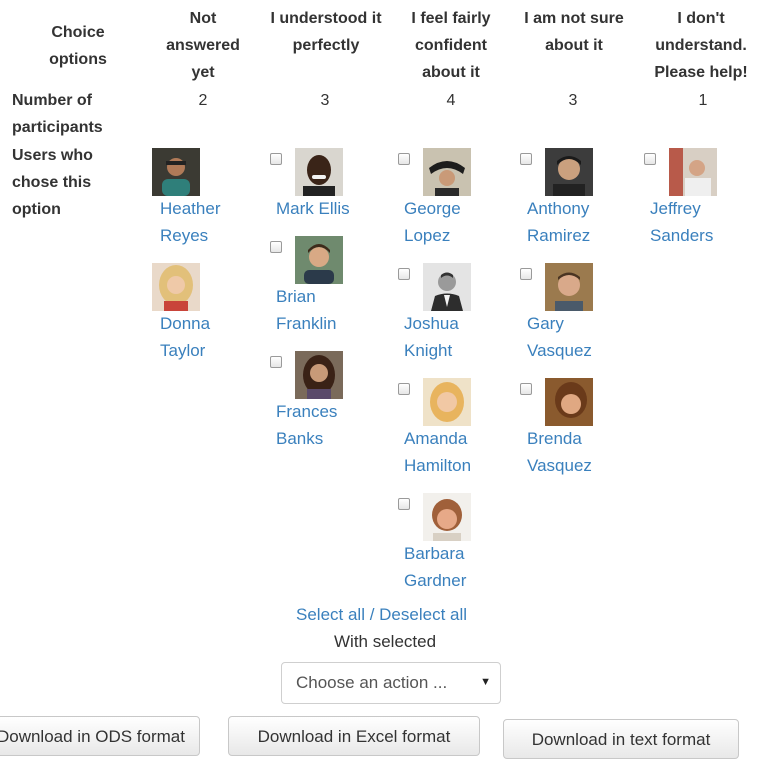  I want to click on user-link-frances-banks: Frances Banks, so click(306, 425).